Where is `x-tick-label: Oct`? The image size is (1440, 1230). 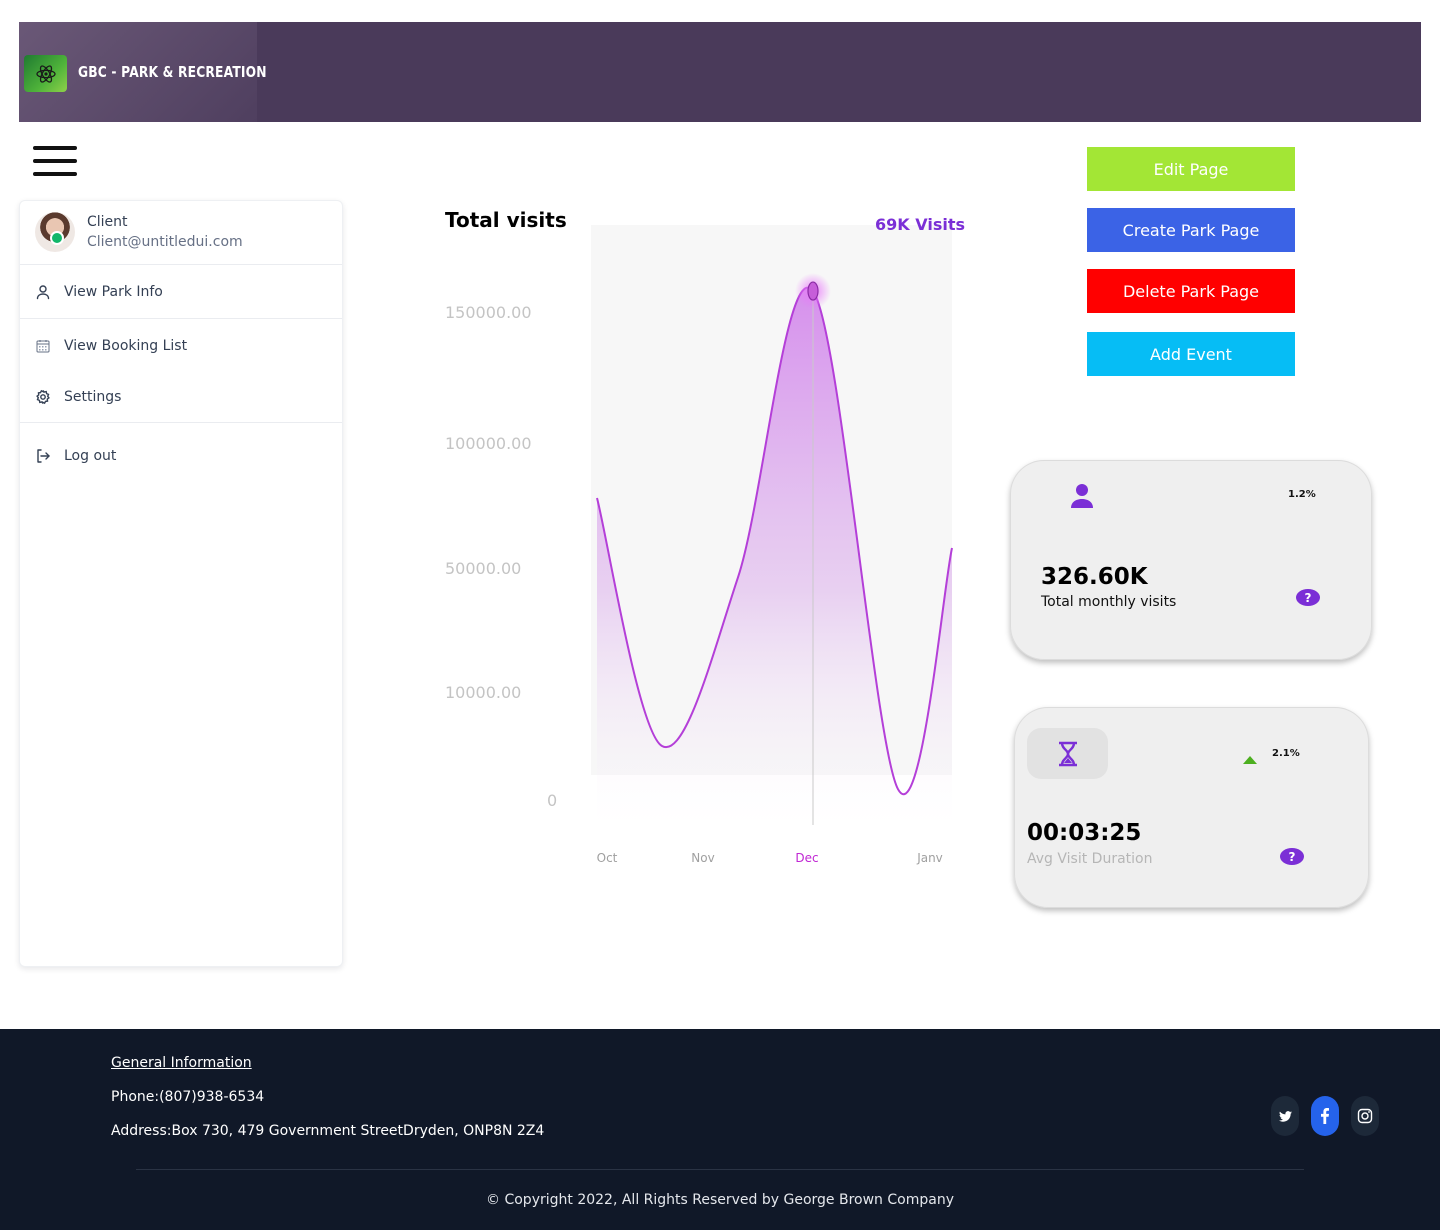 x-tick-label: Oct is located at coordinates (607, 858).